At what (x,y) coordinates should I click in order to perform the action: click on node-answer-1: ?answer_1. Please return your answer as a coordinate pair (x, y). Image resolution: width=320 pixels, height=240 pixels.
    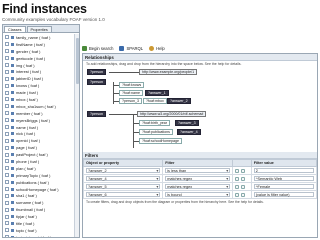
    Looking at the image, I should click on (157, 93).